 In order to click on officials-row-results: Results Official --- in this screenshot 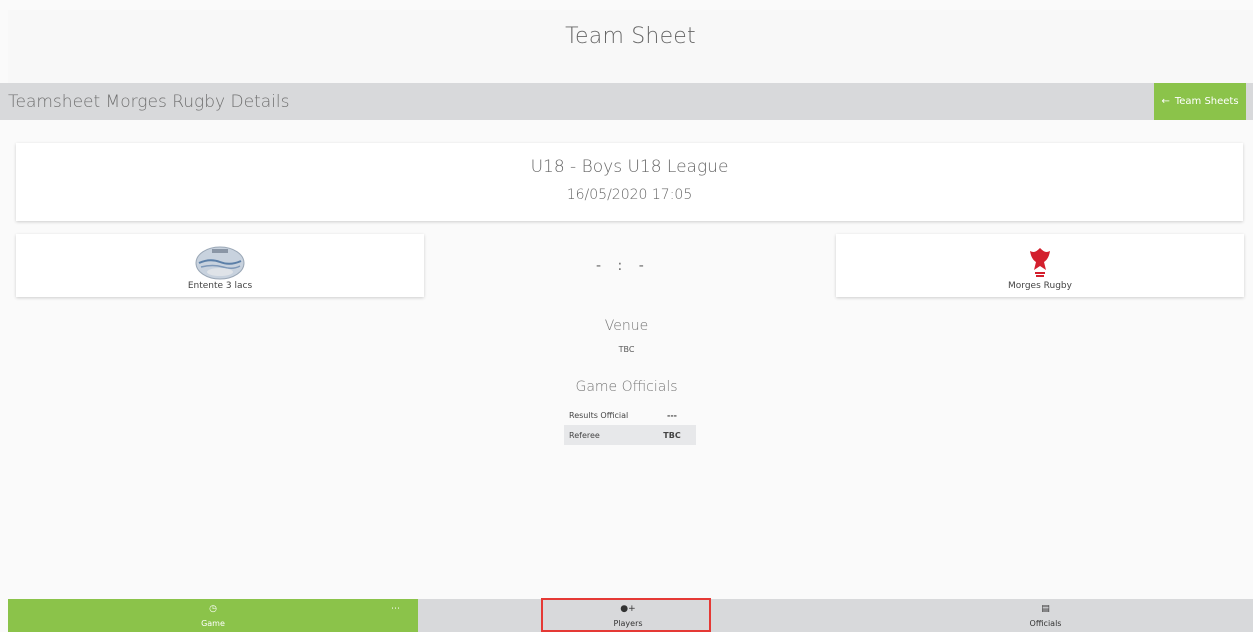, I will do `click(630, 415)`.